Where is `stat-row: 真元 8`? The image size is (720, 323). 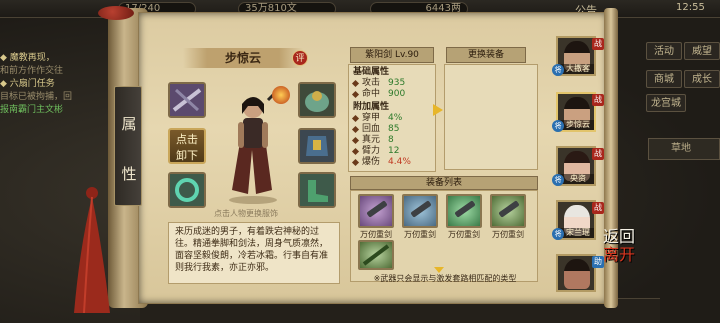
stat-row: 真元 8 is located at coordinates (391, 140).